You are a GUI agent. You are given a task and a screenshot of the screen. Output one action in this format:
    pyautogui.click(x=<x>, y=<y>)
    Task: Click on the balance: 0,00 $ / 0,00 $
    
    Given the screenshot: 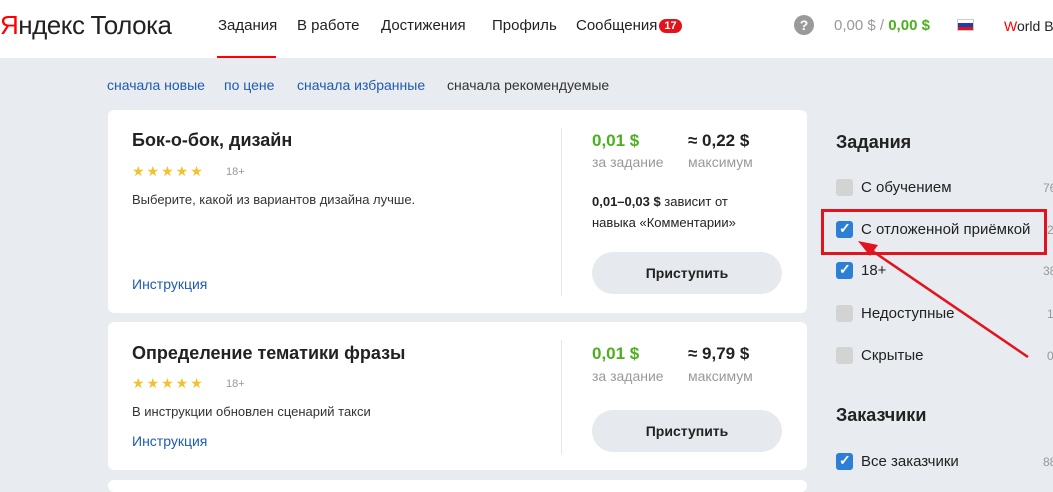 What is the action you would take?
    pyautogui.click(x=882, y=25)
    